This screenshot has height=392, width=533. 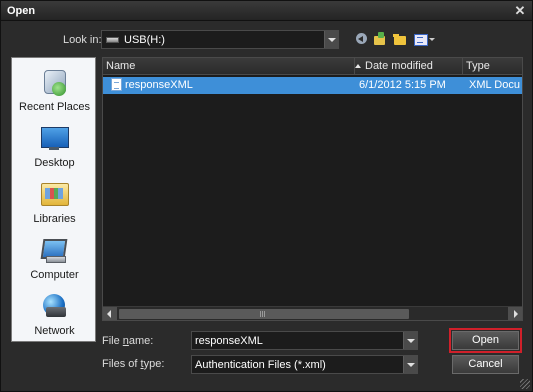 I want to click on sort-ascending-icon, so click(x=358, y=66).